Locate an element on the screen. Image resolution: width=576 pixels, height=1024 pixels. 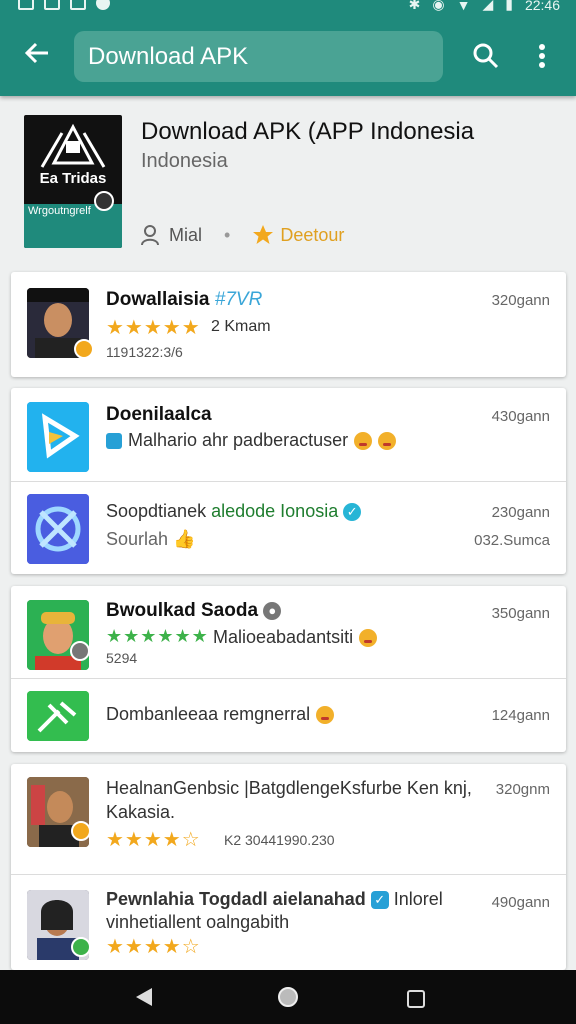
search-input: Download APK is located at coordinates (258, 56).